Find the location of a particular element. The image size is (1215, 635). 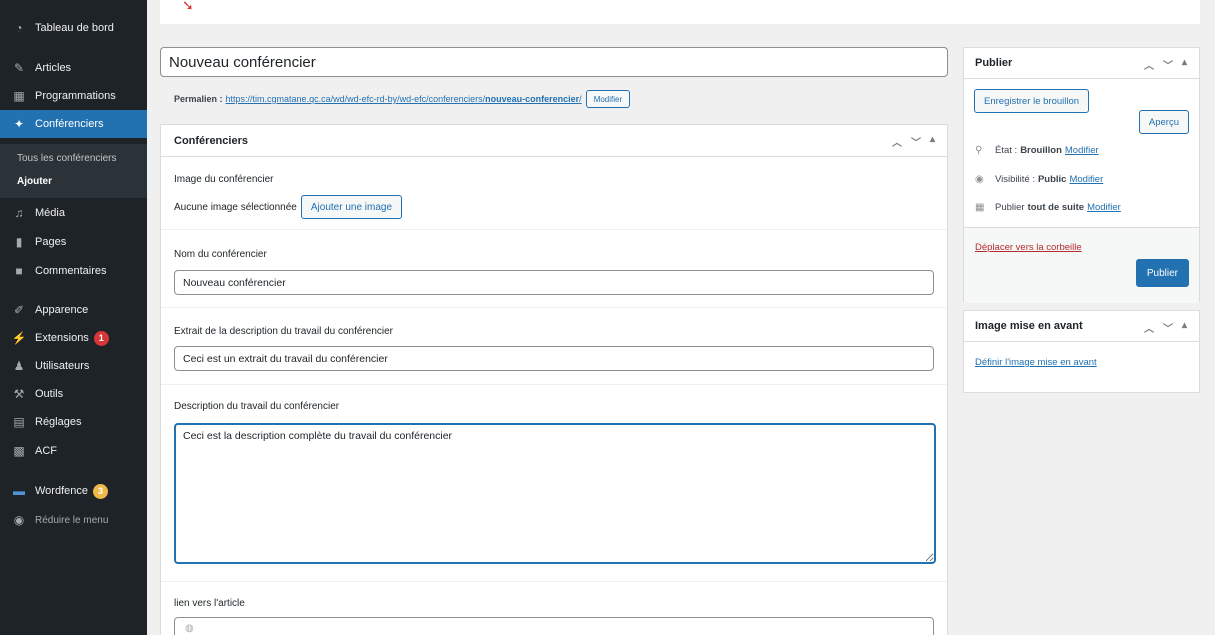

menu-item-wordfence: ▬ Wordfence 3 is located at coordinates (73, 491).